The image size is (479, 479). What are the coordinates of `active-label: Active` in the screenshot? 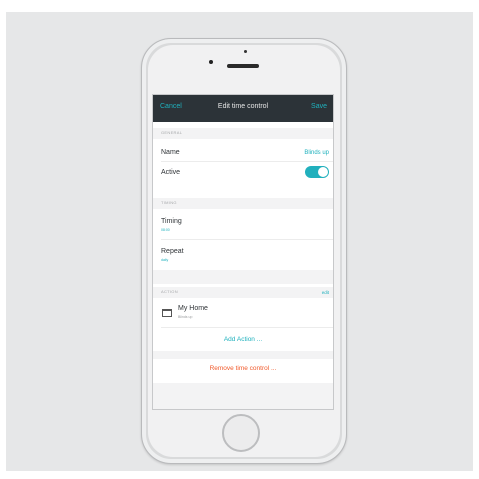 It's located at (171, 172).